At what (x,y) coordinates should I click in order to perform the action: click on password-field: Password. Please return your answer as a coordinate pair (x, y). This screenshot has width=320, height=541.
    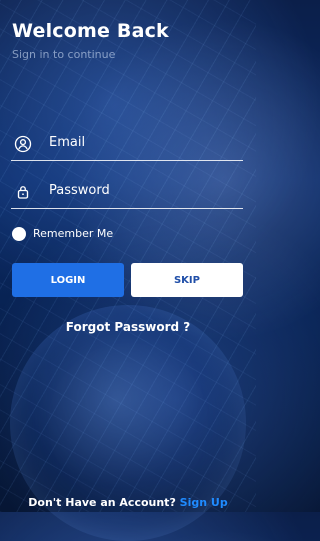
    Looking at the image, I should click on (127, 194).